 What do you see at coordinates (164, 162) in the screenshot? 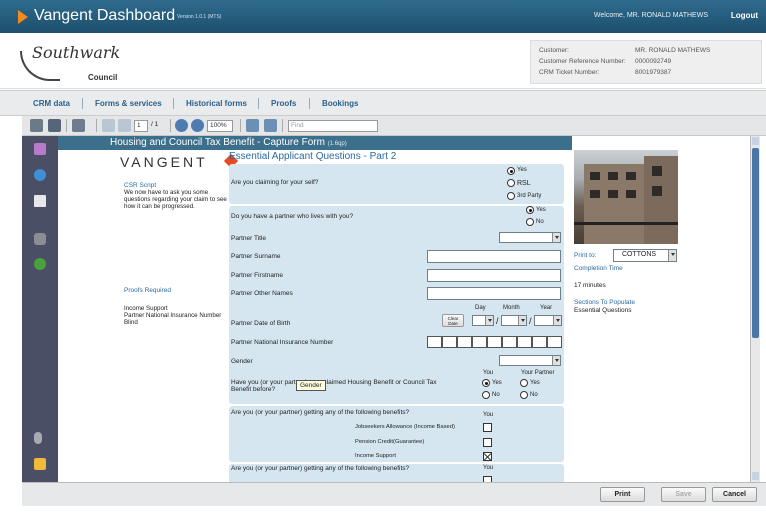
I see `vangent-logo: VANGENT` at bounding box center [164, 162].